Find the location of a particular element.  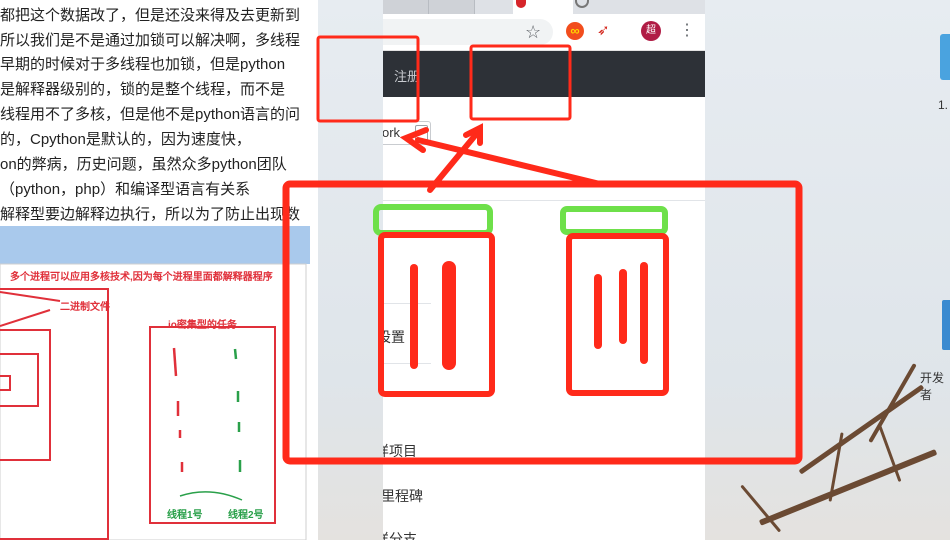

tab-favicon-icon is located at coordinates (521, 4).